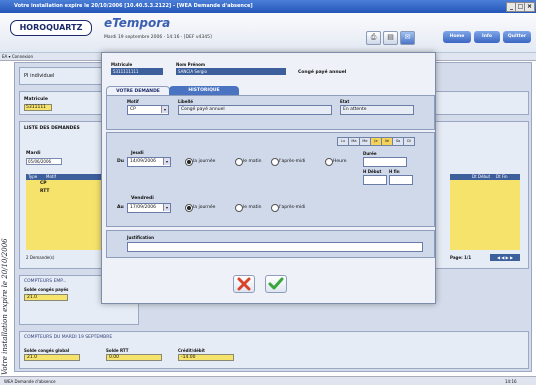  What do you see at coordinates (275, 162) in the screenshot?
I see `from-aprem-radio` at bounding box center [275, 162].